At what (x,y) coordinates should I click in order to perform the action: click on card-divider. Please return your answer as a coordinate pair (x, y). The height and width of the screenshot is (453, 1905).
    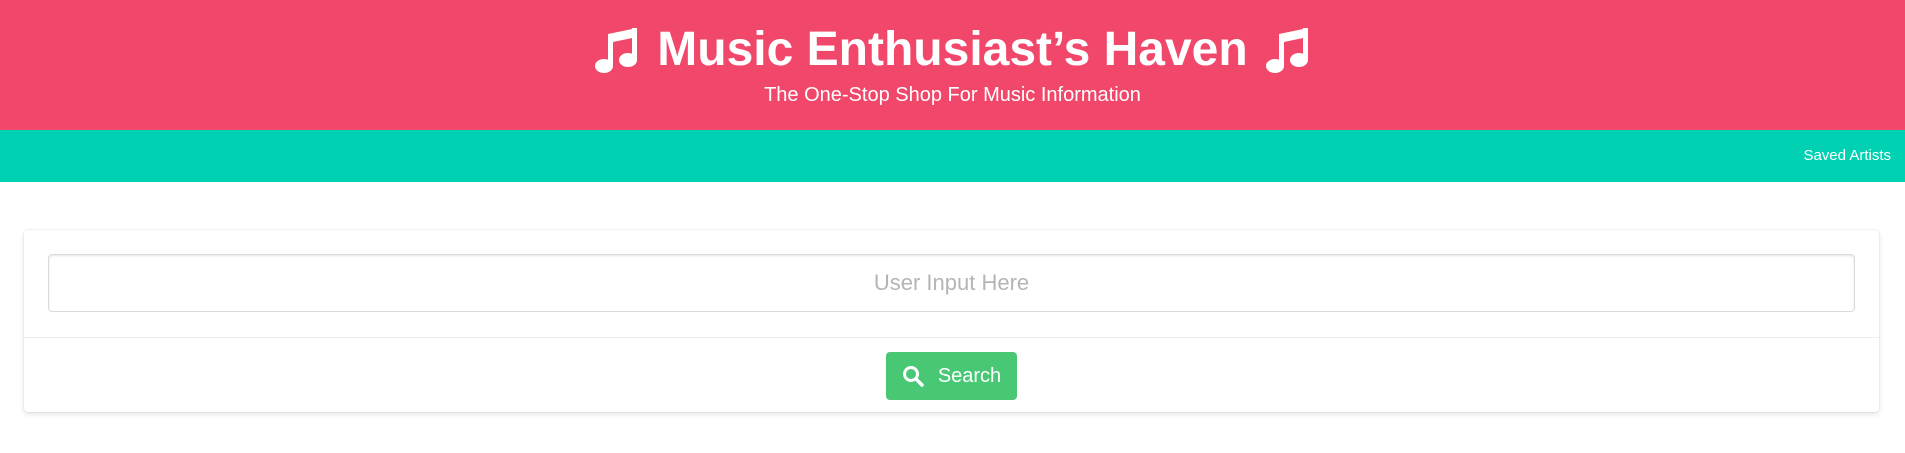
    Looking at the image, I should click on (951, 337).